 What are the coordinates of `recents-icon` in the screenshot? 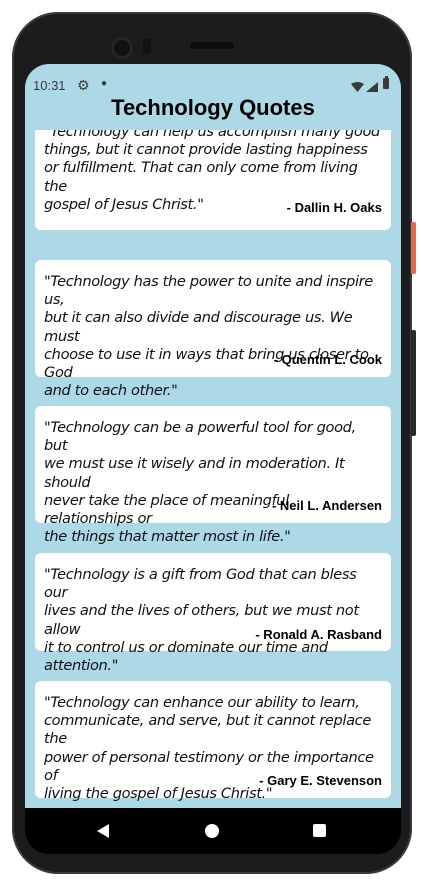 It's located at (319, 830).